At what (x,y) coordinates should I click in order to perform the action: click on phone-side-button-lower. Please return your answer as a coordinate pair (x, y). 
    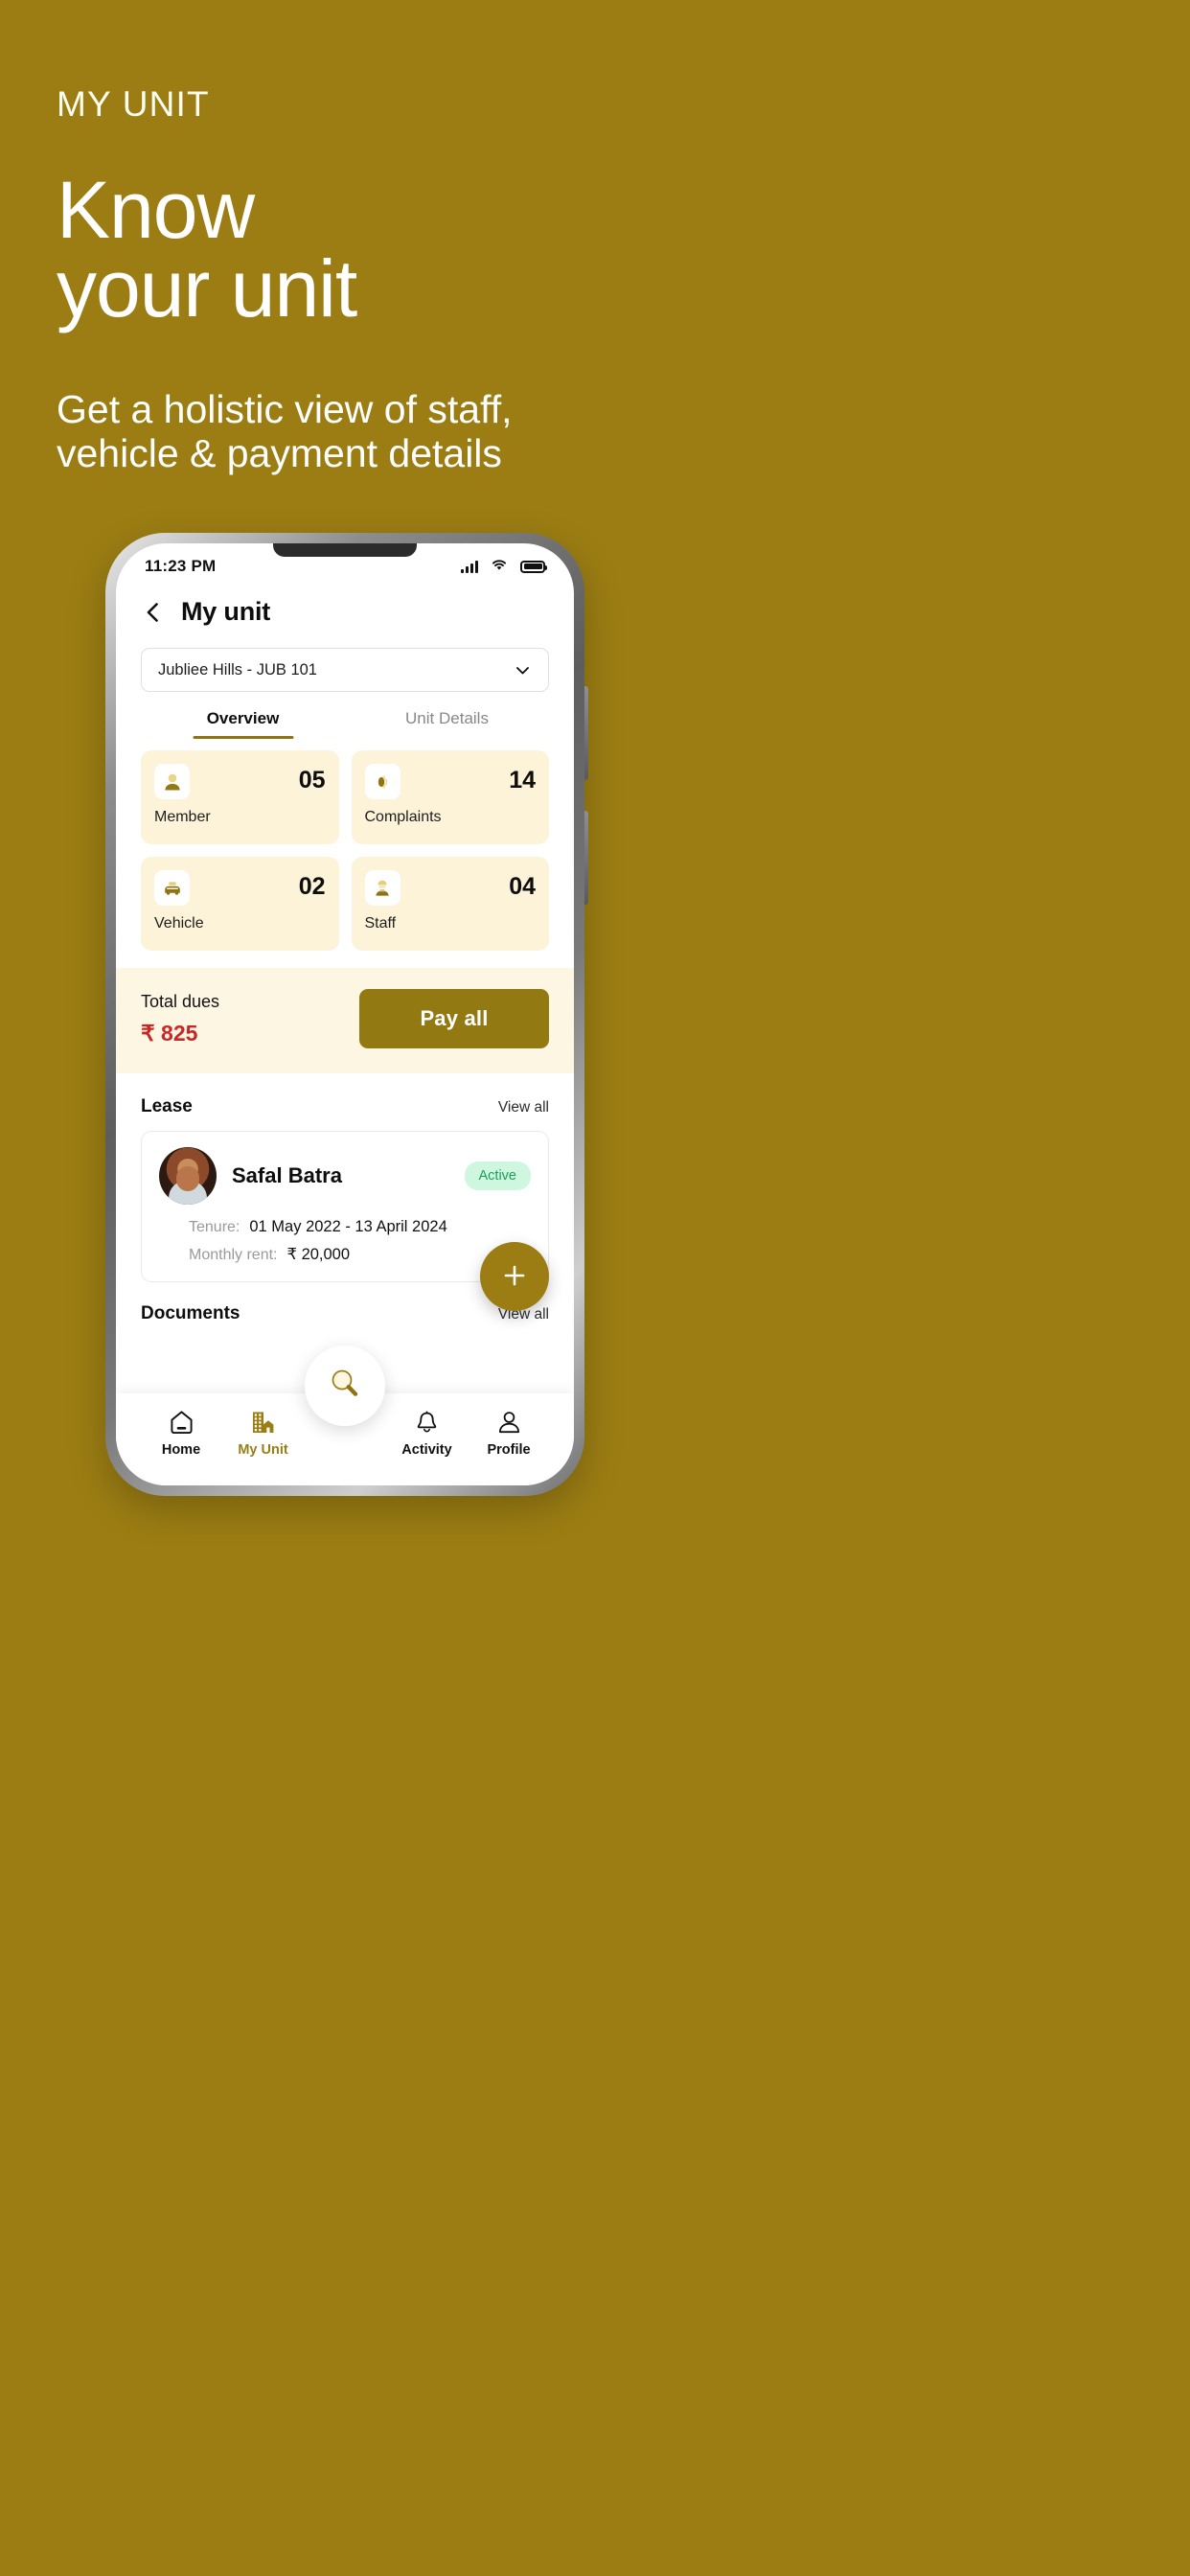
    Looking at the image, I should click on (586, 858).